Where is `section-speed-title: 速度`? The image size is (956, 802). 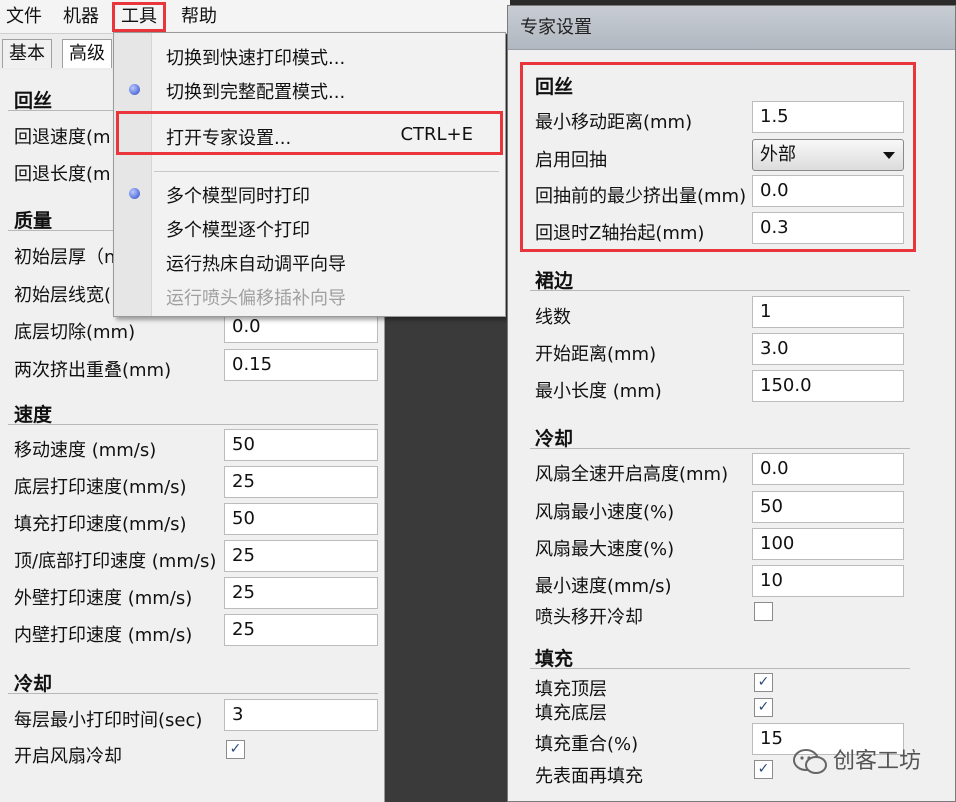
section-speed-title: 速度 is located at coordinates (33, 415).